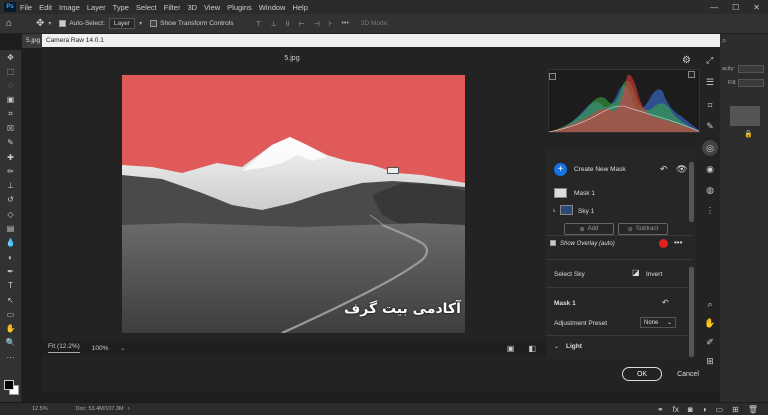 This screenshot has height=415, width=768. What do you see at coordinates (11, 314) in the screenshot?
I see `shape-tool-icon: ▭` at bounding box center [11, 314].